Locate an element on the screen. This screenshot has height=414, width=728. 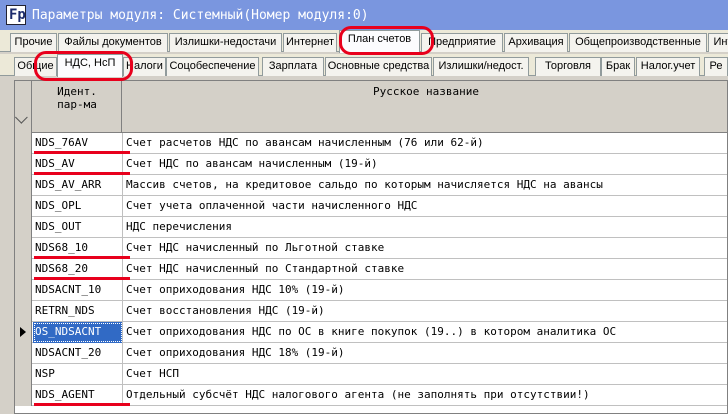
tab-primary-2: Излишки-недостачи is located at coordinates (225, 42).